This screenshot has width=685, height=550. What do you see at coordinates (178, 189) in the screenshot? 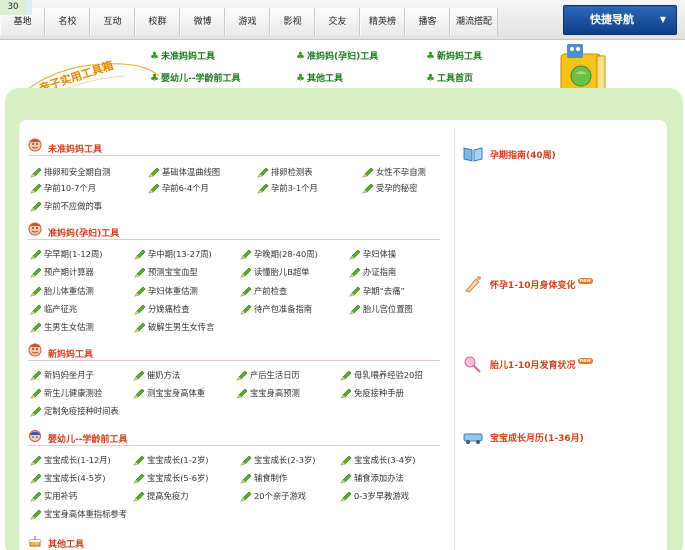
I see `tool-link: 孕前6-4个月` at bounding box center [178, 189].